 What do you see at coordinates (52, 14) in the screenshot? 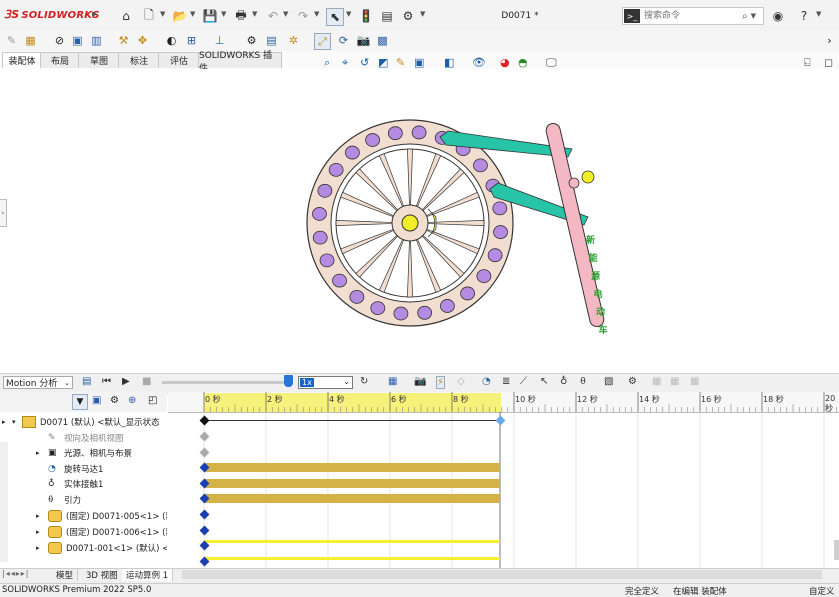
I see `solidworks-logo: 𝟥S SOLIDWORKS` at bounding box center [52, 14].